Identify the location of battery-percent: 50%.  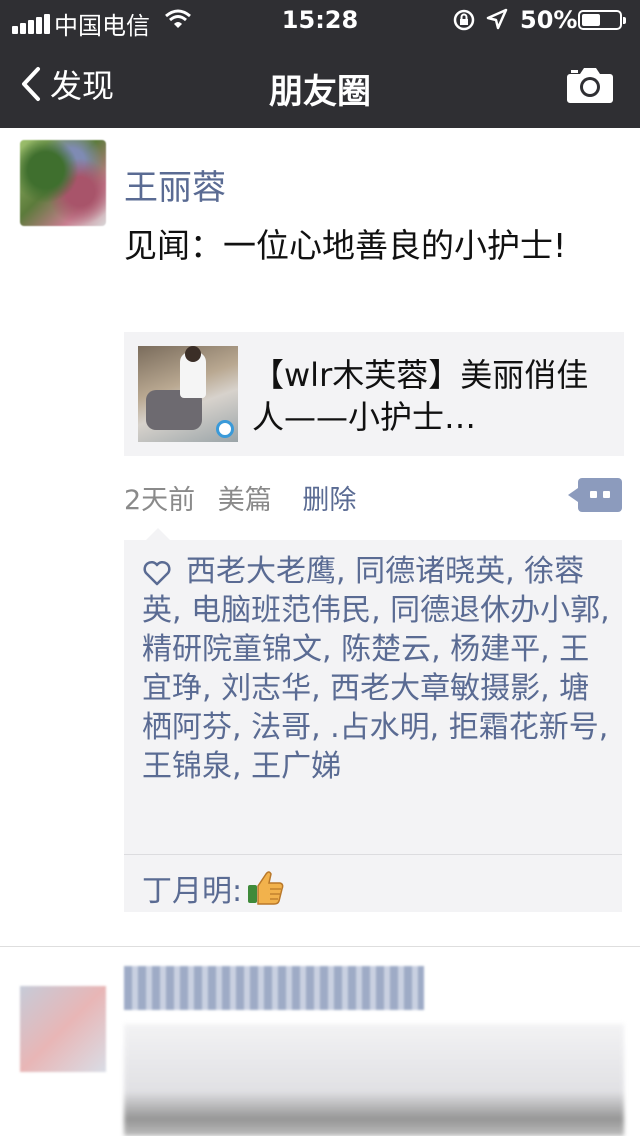
(549, 20).